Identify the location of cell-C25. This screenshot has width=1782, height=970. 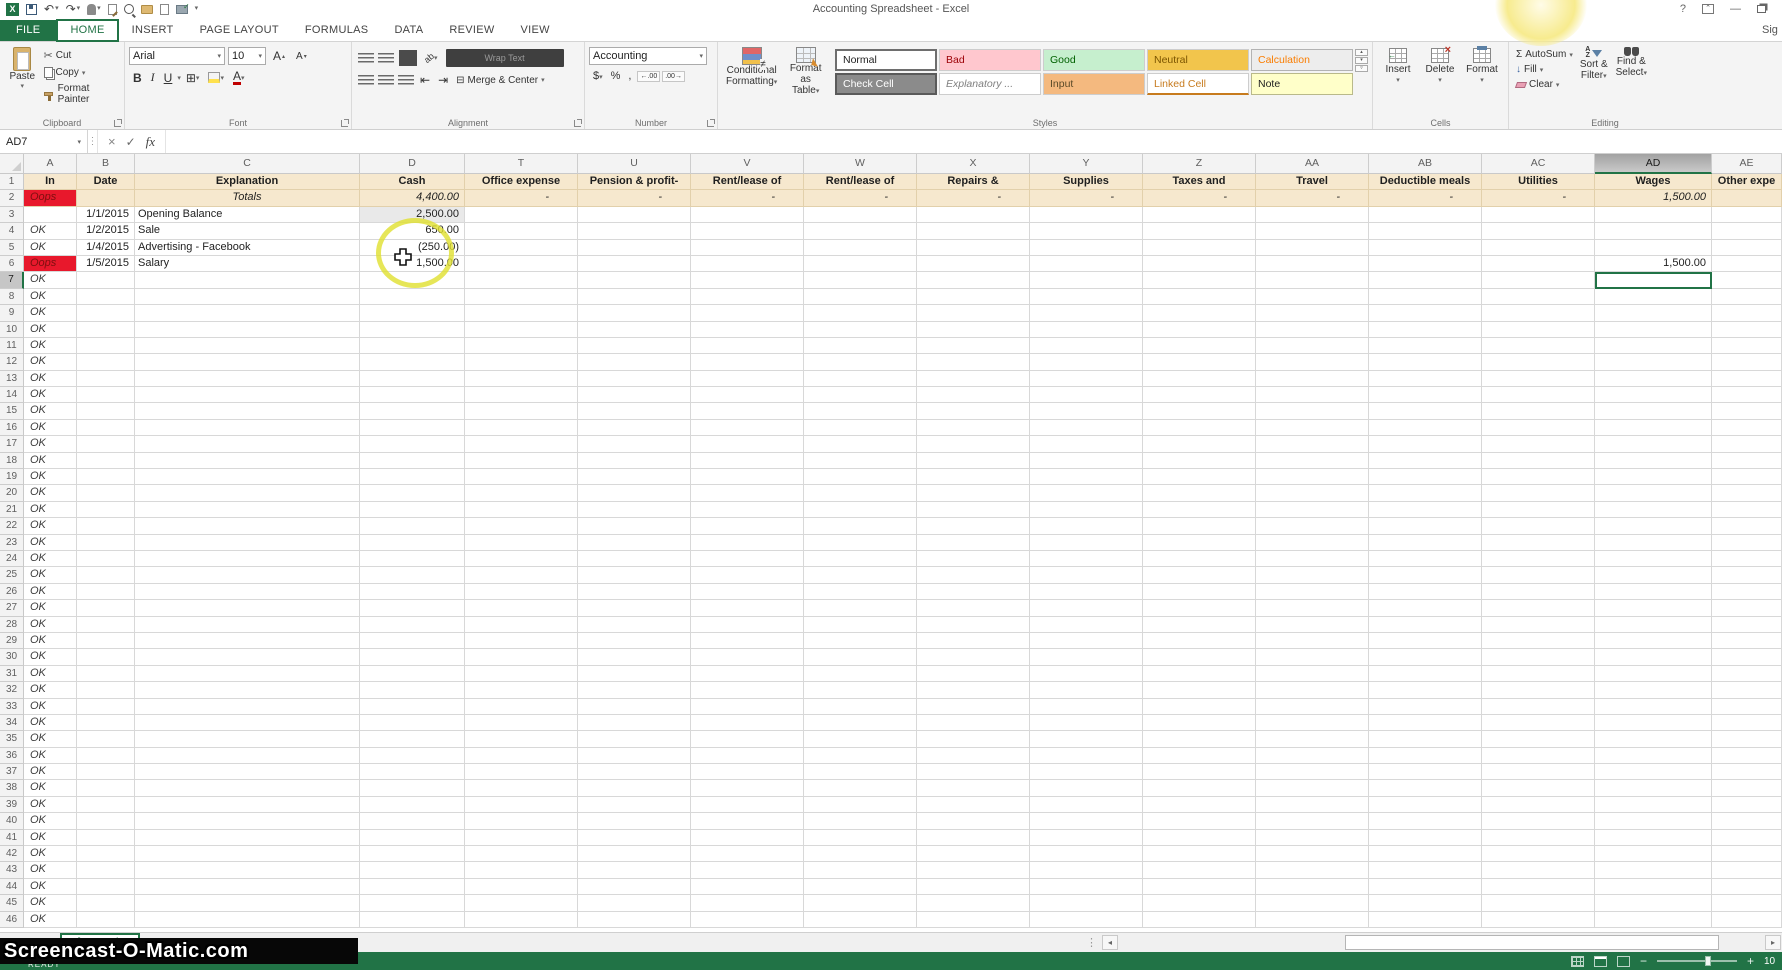
(247, 575).